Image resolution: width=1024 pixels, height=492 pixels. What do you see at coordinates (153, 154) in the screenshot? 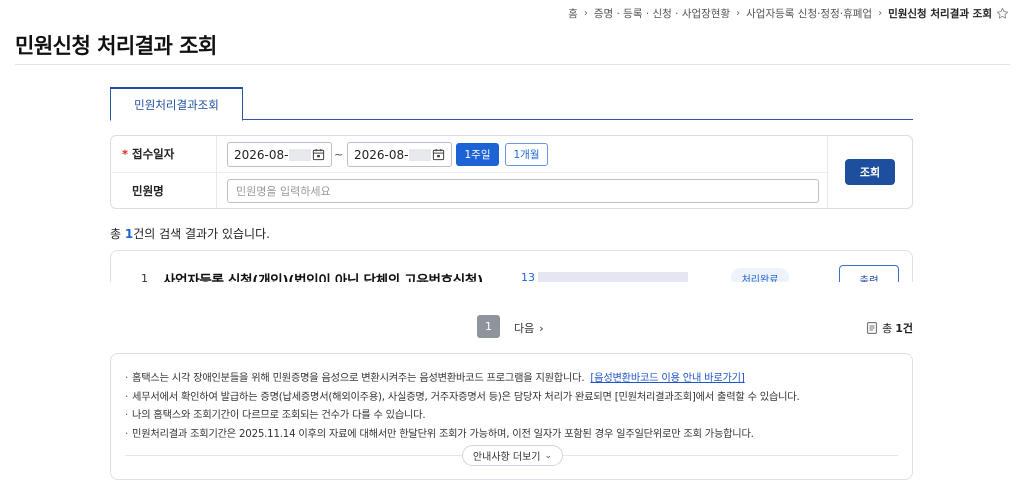
I see `date-label-text: 접수일자` at bounding box center [153, 154].